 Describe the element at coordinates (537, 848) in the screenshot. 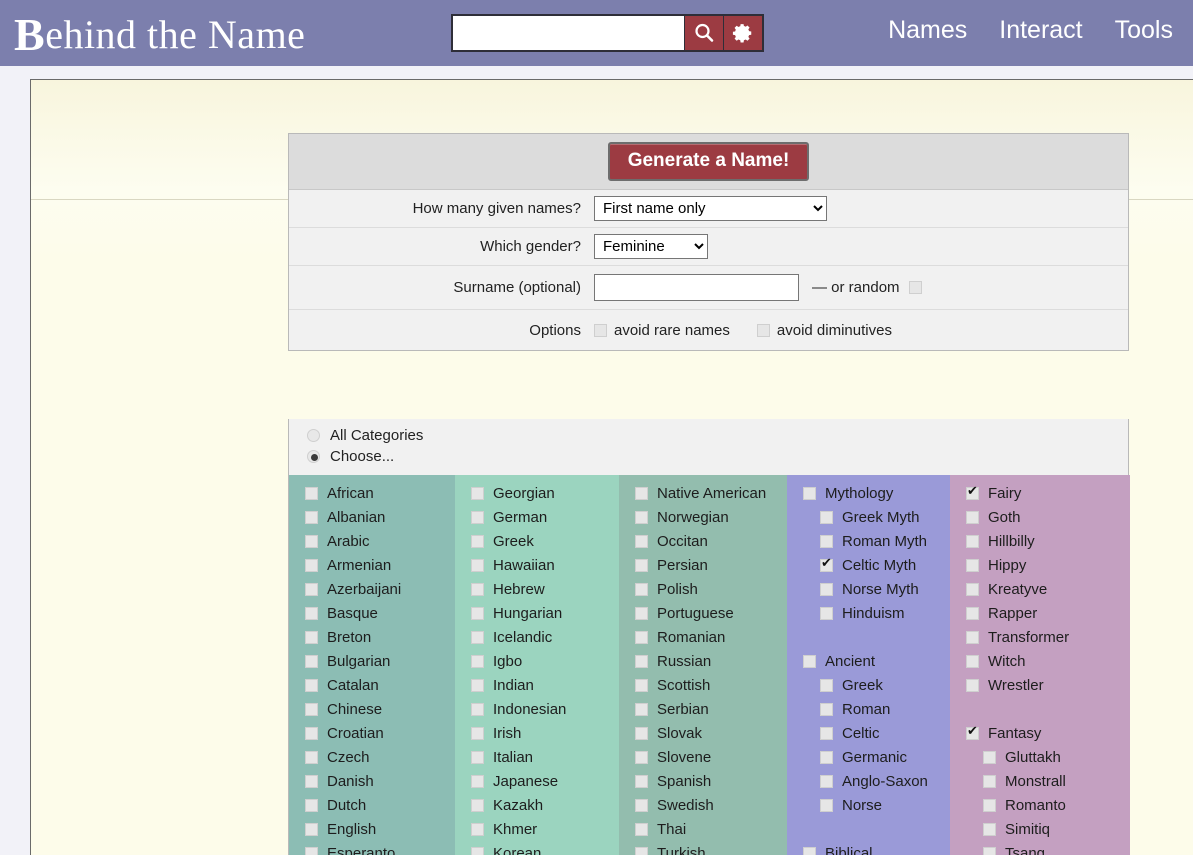

I see `category-item: Korean` at that location.